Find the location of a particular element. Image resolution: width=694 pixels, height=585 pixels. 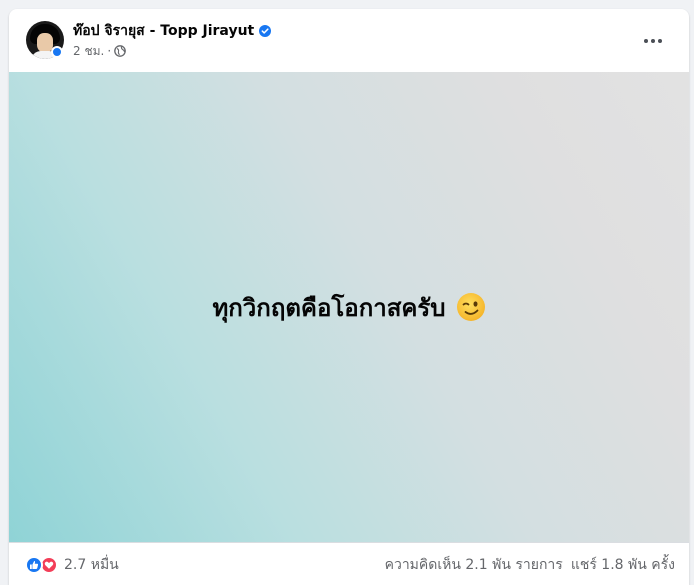

post-header: ท๊อป จิรายุส - Topp Jirayut 2 ชม. · is located at coordinates (349, 40).